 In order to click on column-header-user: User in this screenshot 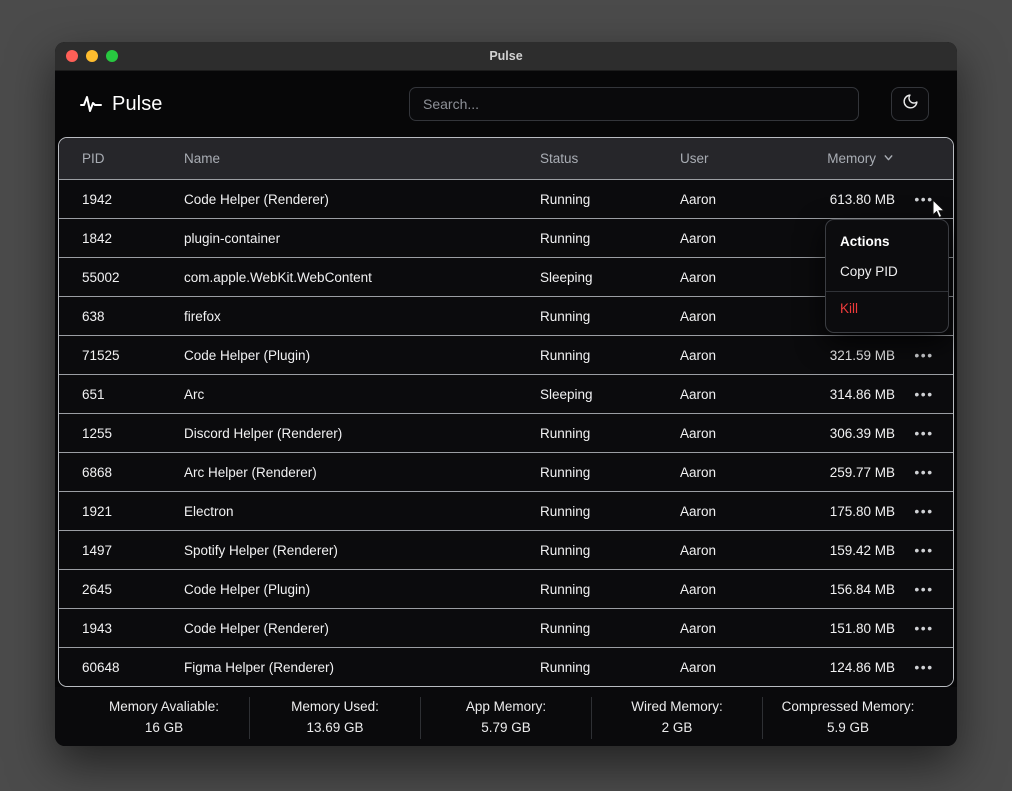, I will do `click(727, 158)`.